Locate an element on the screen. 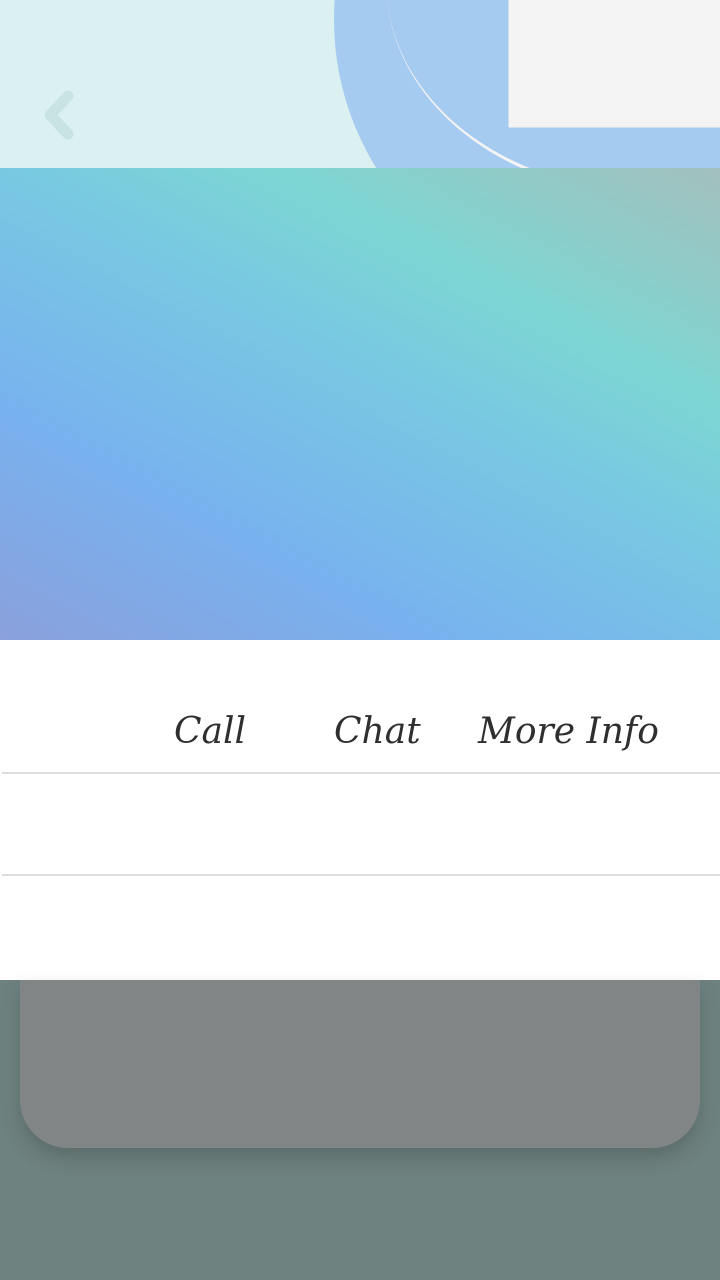 The height and width of the screenshot is (1280, 720). back-button is located at coordinates (60, 115).